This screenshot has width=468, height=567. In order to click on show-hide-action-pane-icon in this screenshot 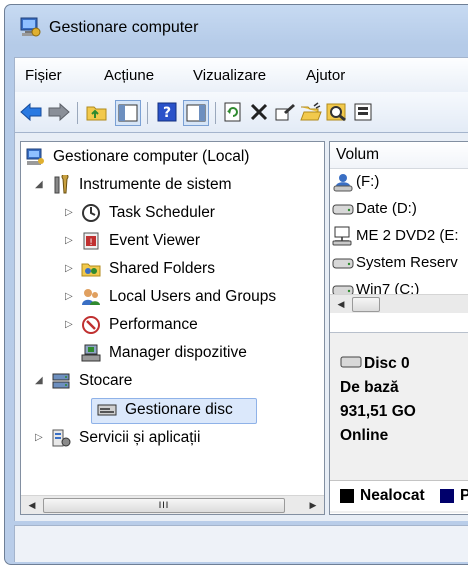, I will do `click(196, 113)`.